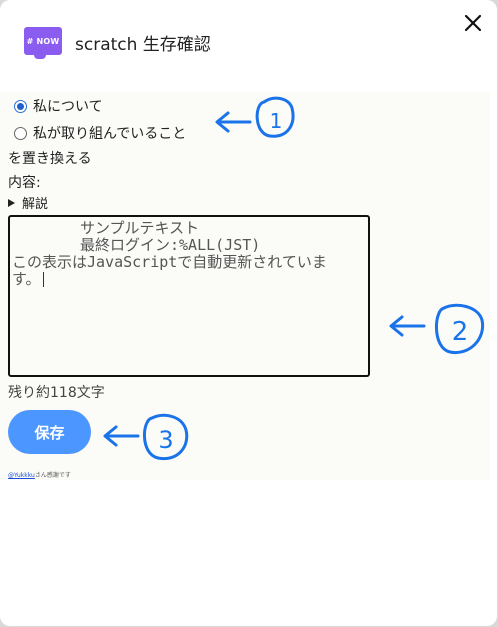 The width and height of the screenshot is (498, 627). What do you see at coordinates (276, 121) in the screenshot?
I see `annotation-number: 1` at bounding box center [276, 121].